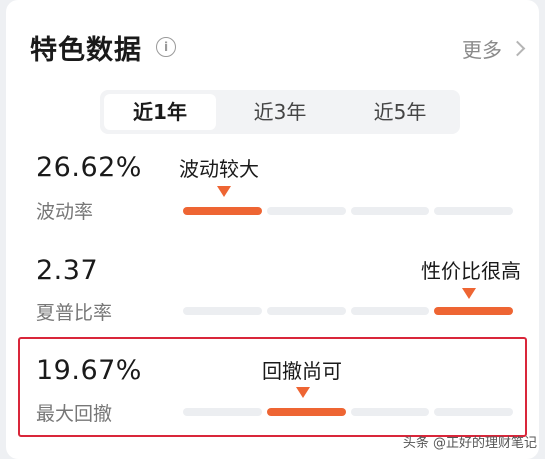  What do you see at coordinates (160, 112) in the screenshot?
I see `tab-1-year: 近1年` at bounding box center [160, 112].